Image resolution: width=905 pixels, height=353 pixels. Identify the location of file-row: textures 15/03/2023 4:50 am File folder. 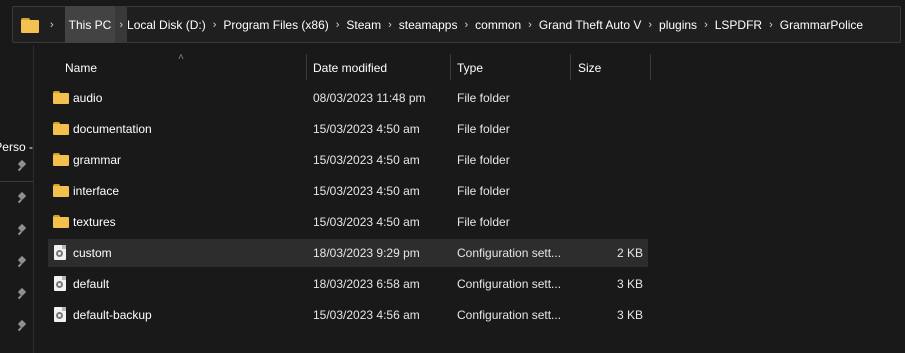
(348, 222).